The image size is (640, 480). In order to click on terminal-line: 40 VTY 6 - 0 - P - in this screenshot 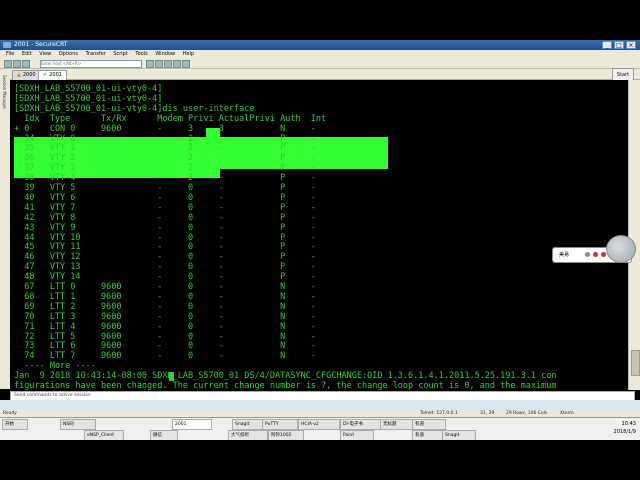, I will do `click(165, 197)`.